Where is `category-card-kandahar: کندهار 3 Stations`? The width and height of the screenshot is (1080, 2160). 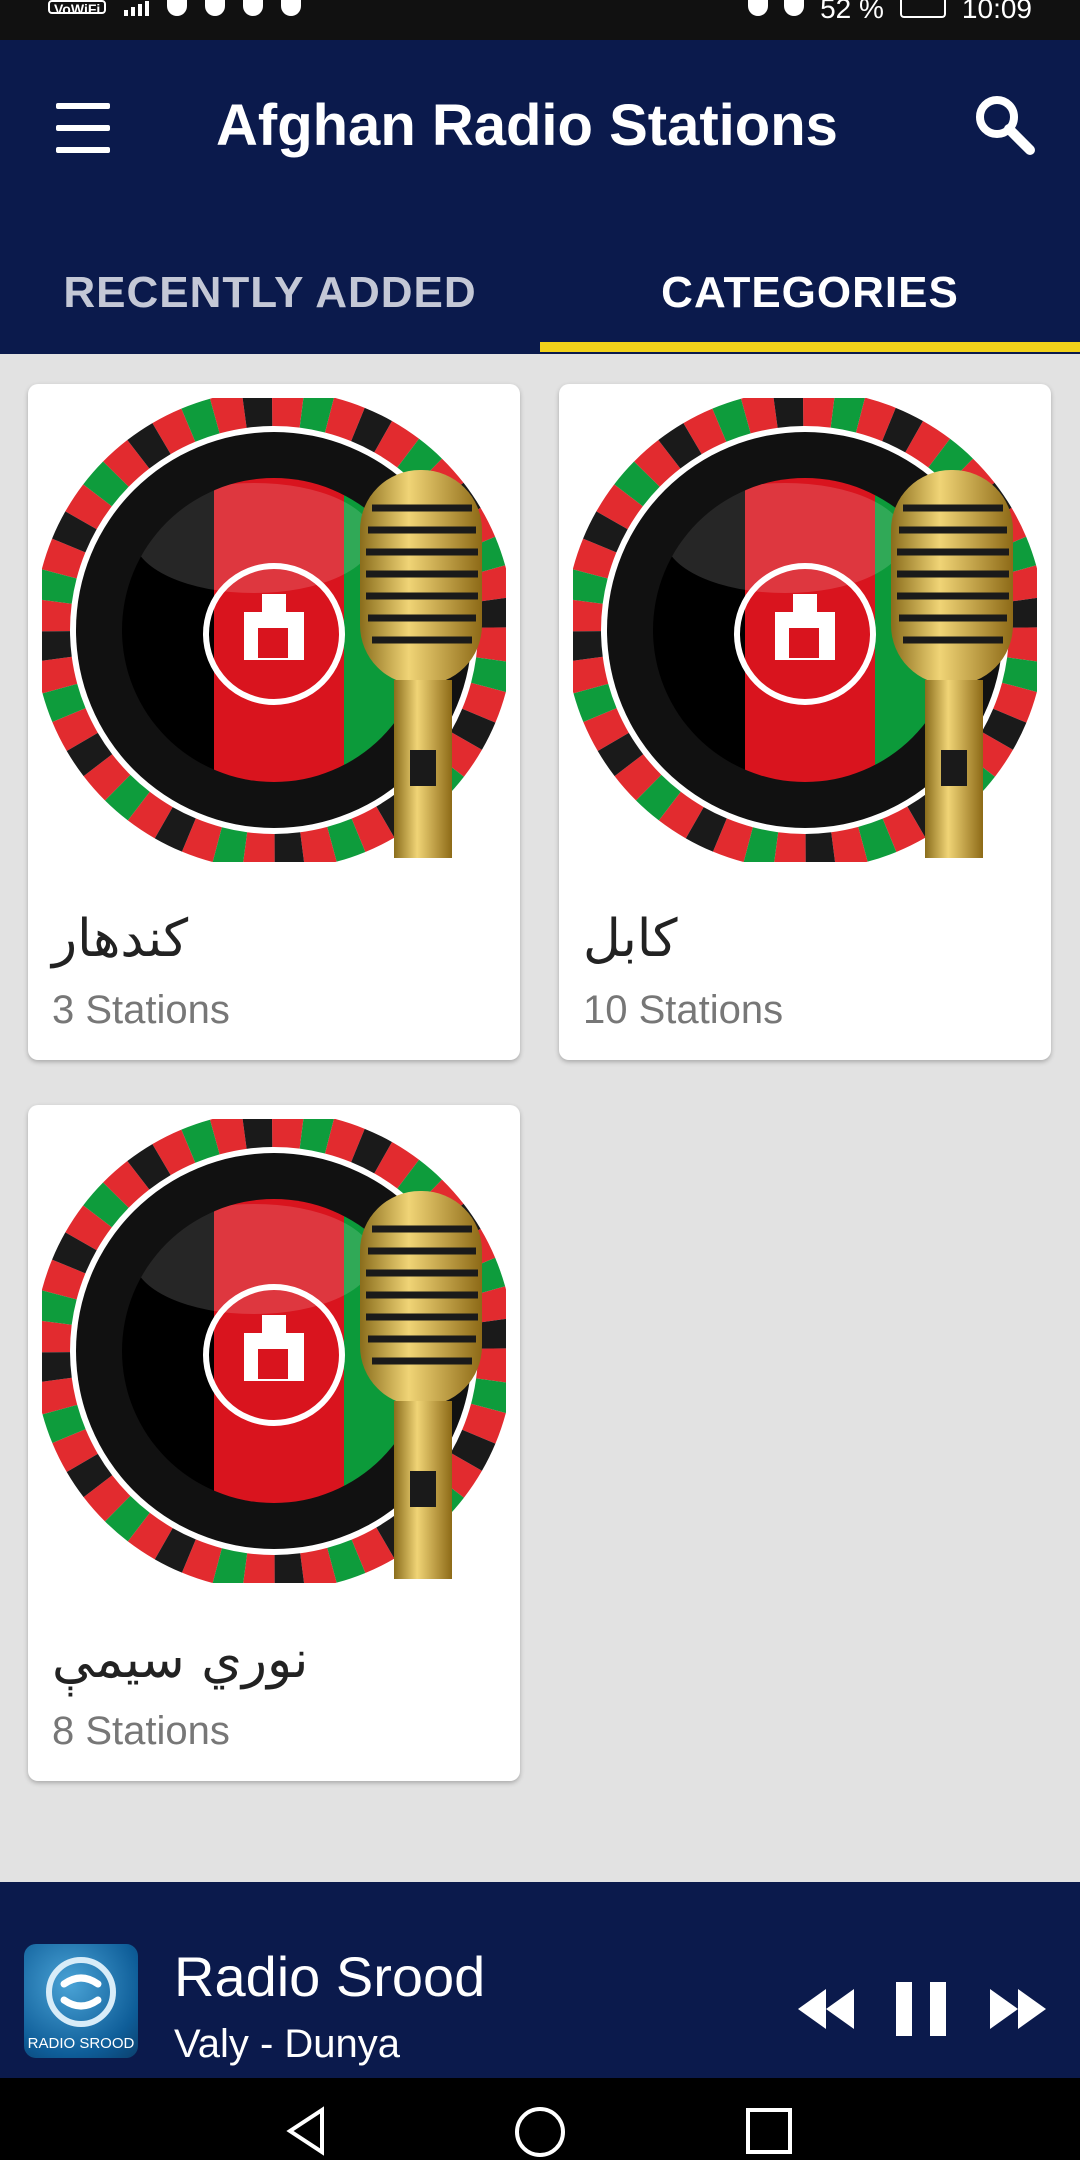 category-card-kandahar: کندهار 3 Stations is located at coordinates (274, 722).